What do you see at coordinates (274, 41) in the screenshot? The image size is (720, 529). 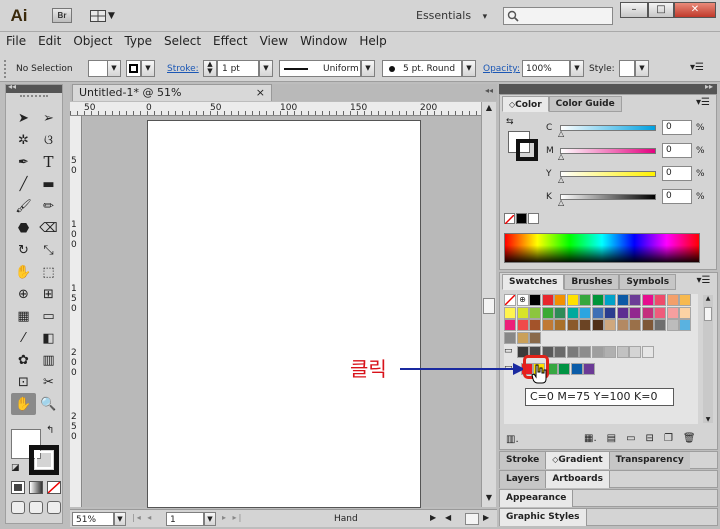 I see `menu-view: View` at bounding box center [274, 41].